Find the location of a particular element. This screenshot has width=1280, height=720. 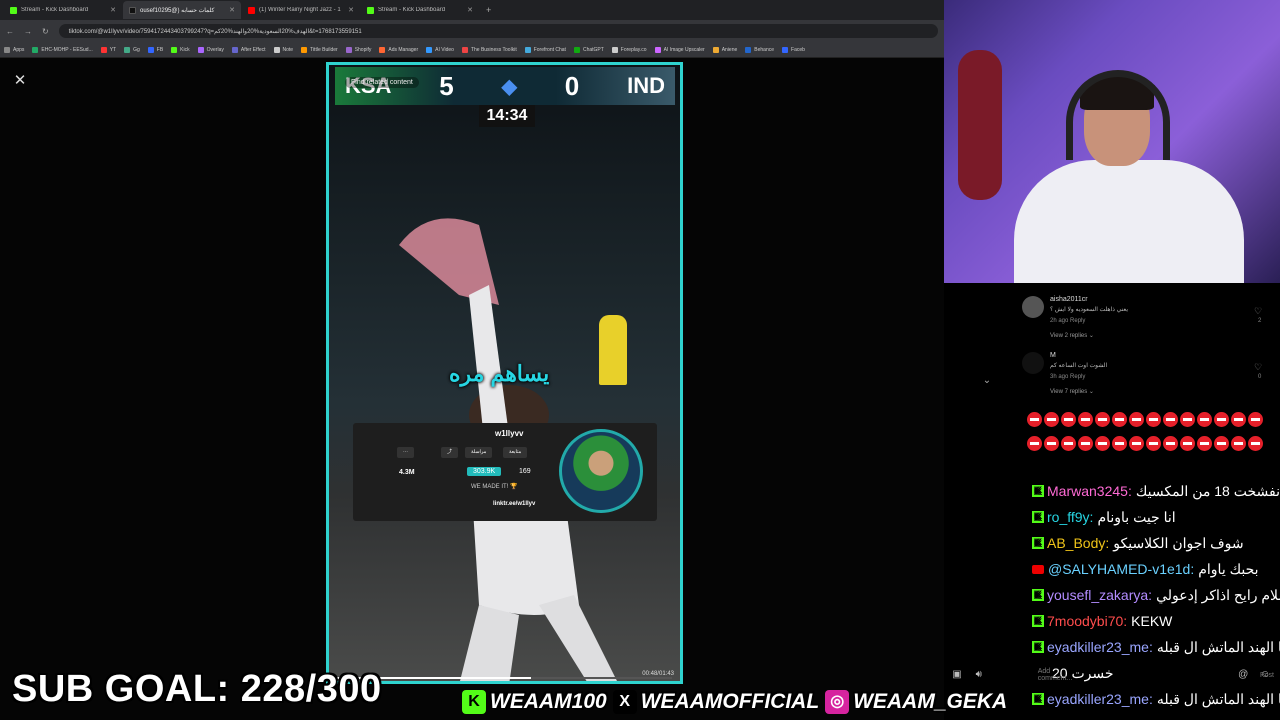

bookmark-item: Aniene is located at coordinates (725, 49).